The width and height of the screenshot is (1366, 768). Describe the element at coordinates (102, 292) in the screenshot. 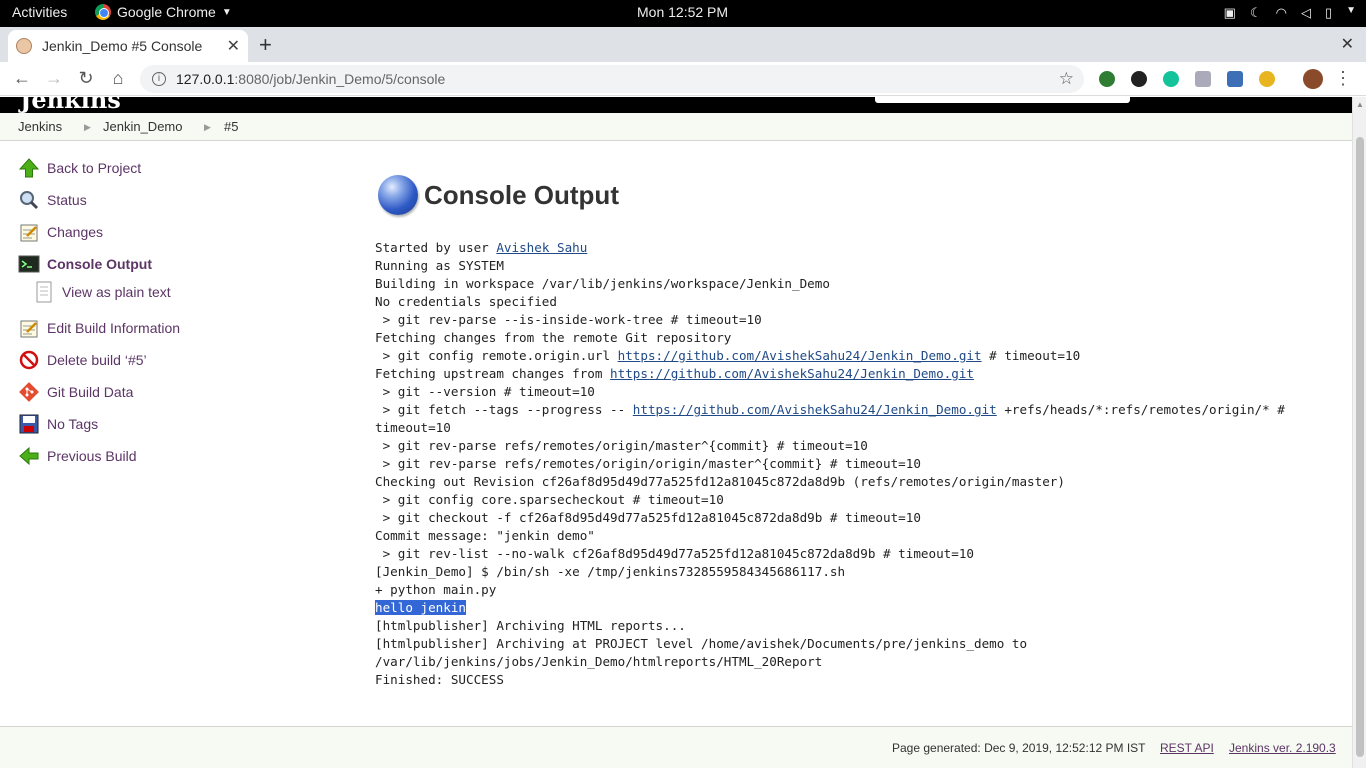

I see `sidebar-item-view-plain-text: View as plain text` at that location.